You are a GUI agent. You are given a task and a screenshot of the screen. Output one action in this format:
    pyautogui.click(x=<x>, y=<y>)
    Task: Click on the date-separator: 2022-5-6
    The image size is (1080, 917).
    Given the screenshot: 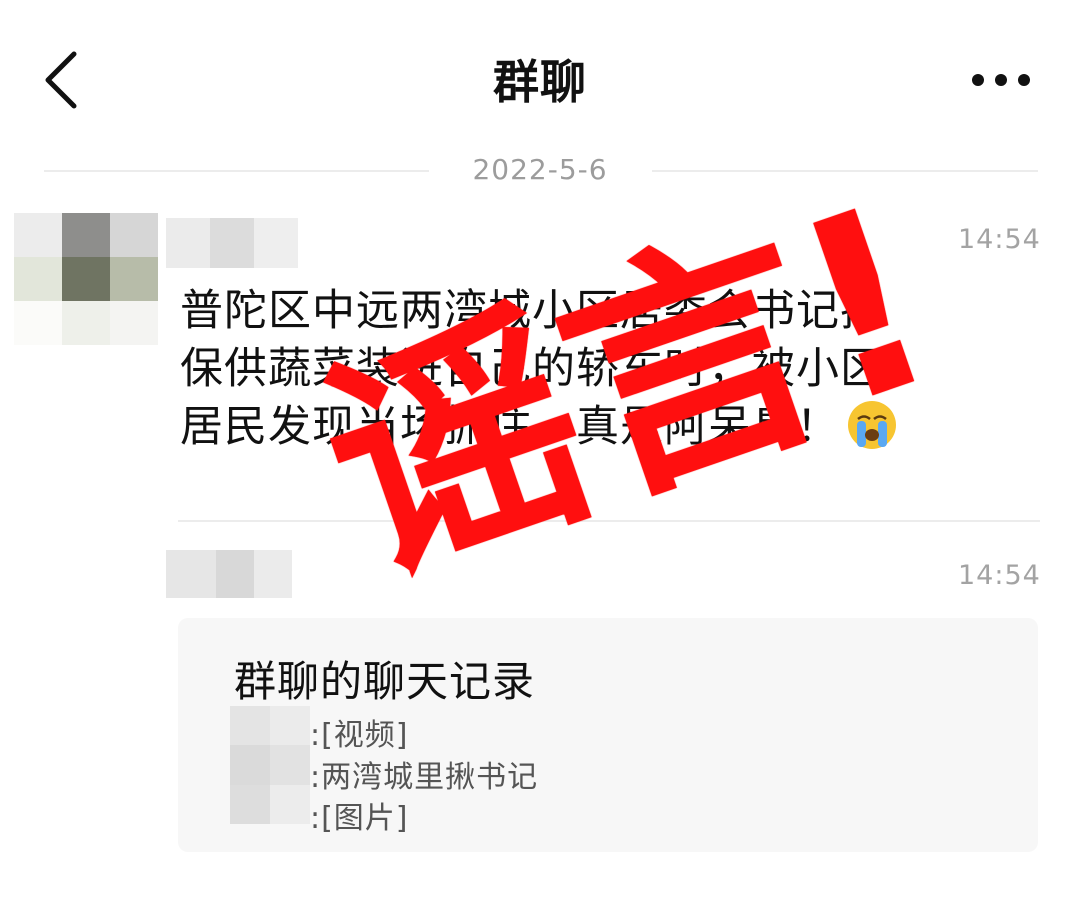 What is the action you would take?
    pyautogui.click(x=540, y=169)
    